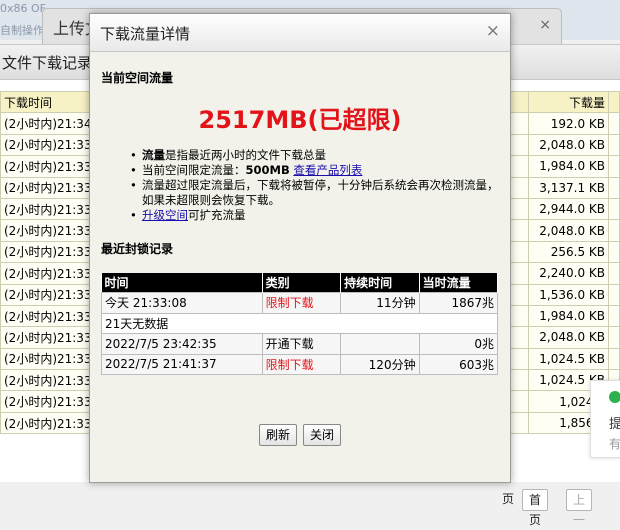  I want to click on table-row: 今天 21:33:08 限制下载 11分钟 1867兆, so click(300, 303).